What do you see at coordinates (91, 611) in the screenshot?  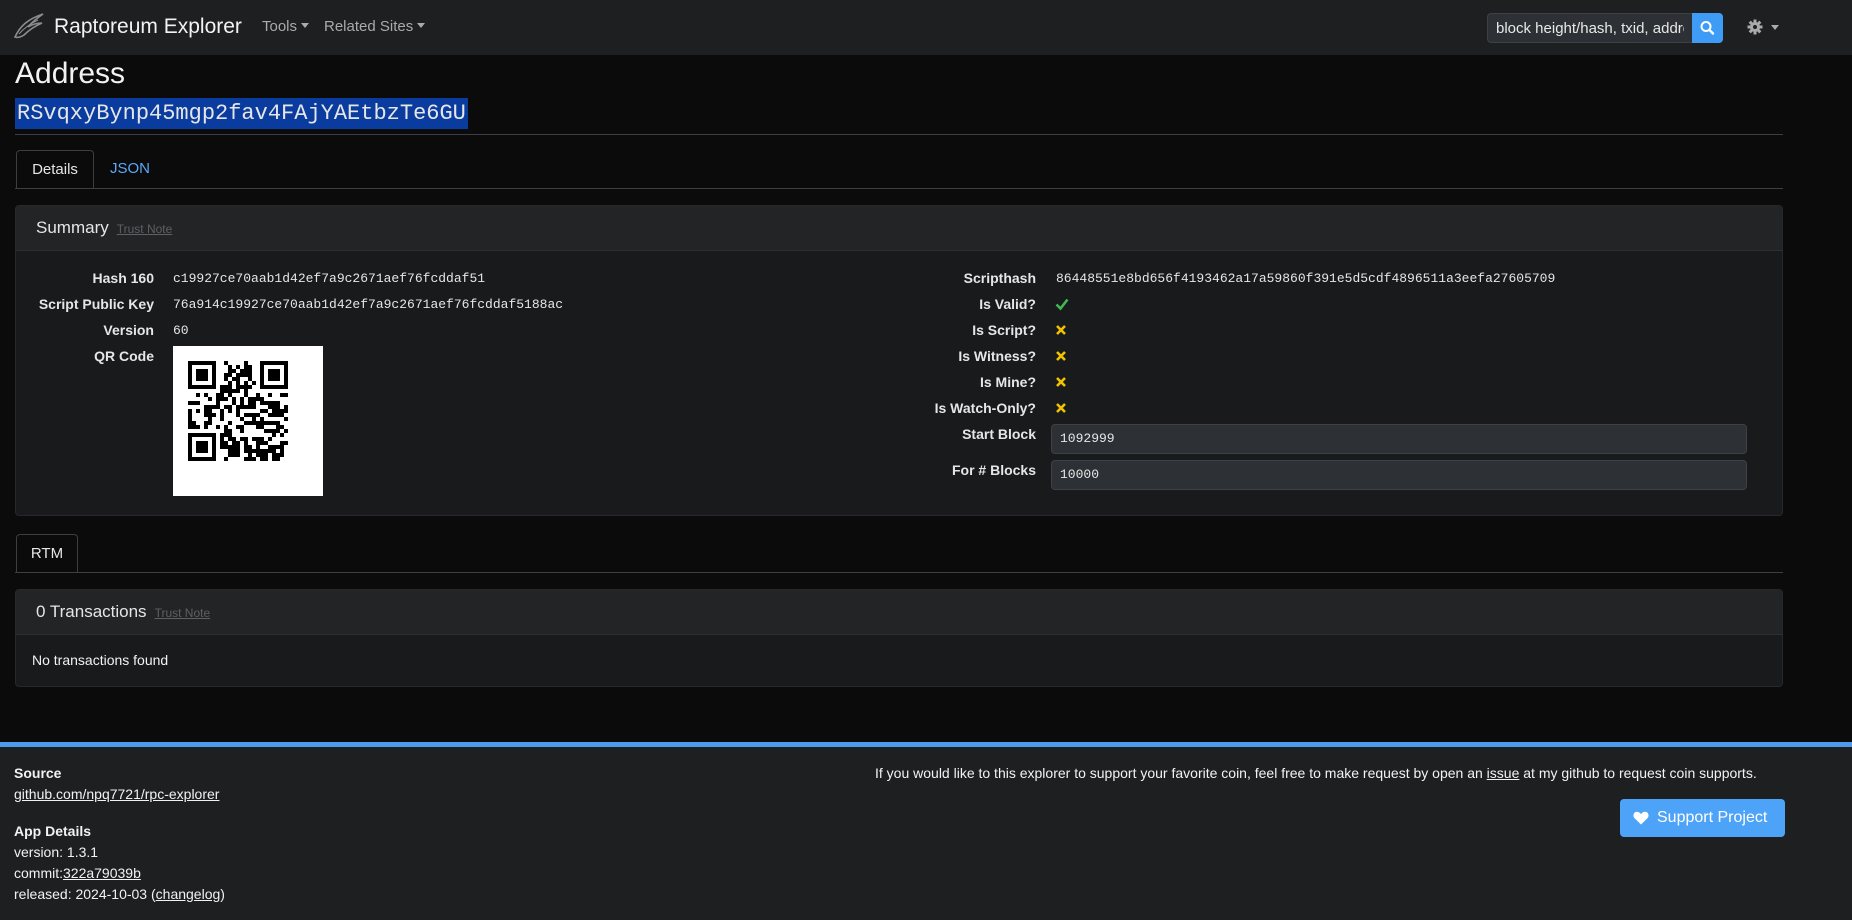 I see `transactions-title: 0 Transactions` at bounding box center [91, 611].